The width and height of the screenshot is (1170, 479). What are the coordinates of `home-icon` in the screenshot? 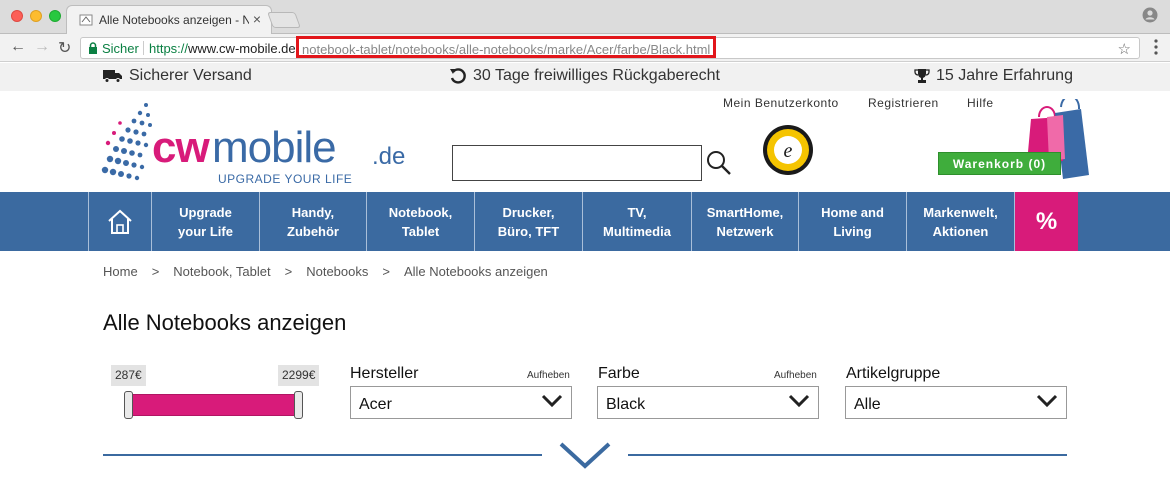 It's located at (120, 221).